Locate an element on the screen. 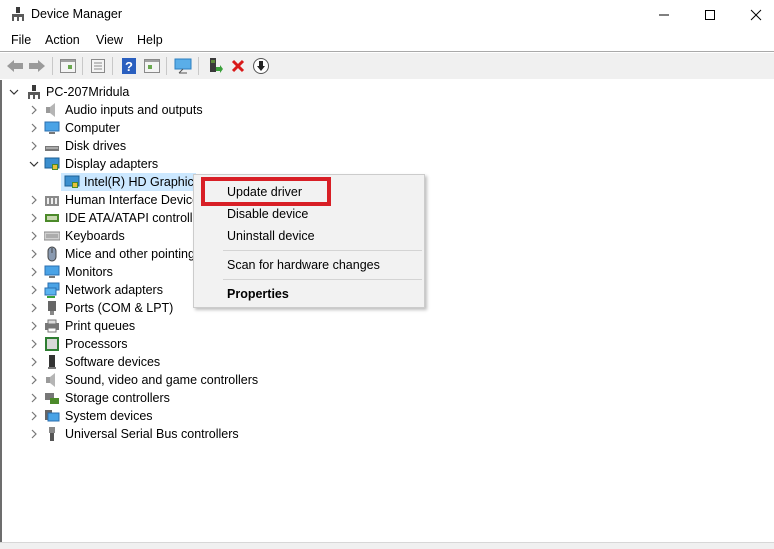 The image size is (774, 549). forward-icon is located at coordinates (37, 66).